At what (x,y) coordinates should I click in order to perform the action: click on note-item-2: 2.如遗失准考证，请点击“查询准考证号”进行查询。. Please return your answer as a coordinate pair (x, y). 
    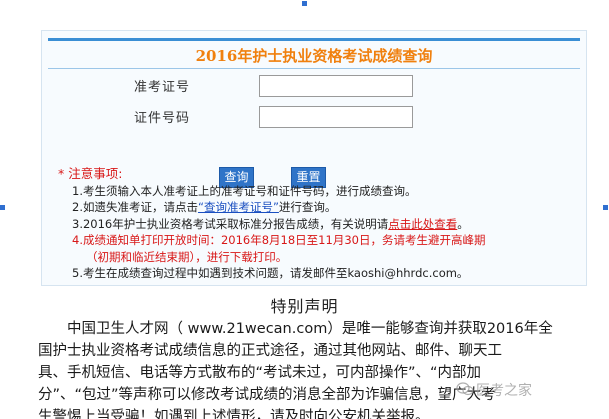
    Looking at the image, I should click on (204, 207).